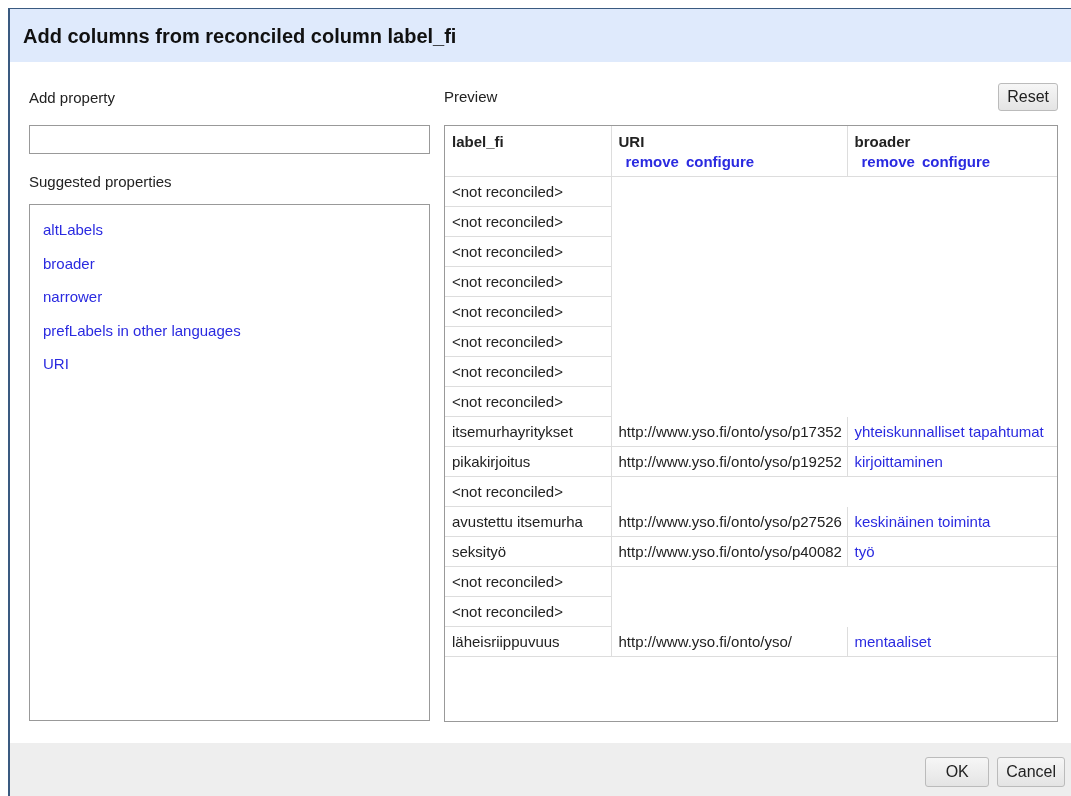 The image size is (1071, 796). Describe the element at coordinates (898, 461) in the screenshot. I see `concept-link: kirjoittaminen` at that location.